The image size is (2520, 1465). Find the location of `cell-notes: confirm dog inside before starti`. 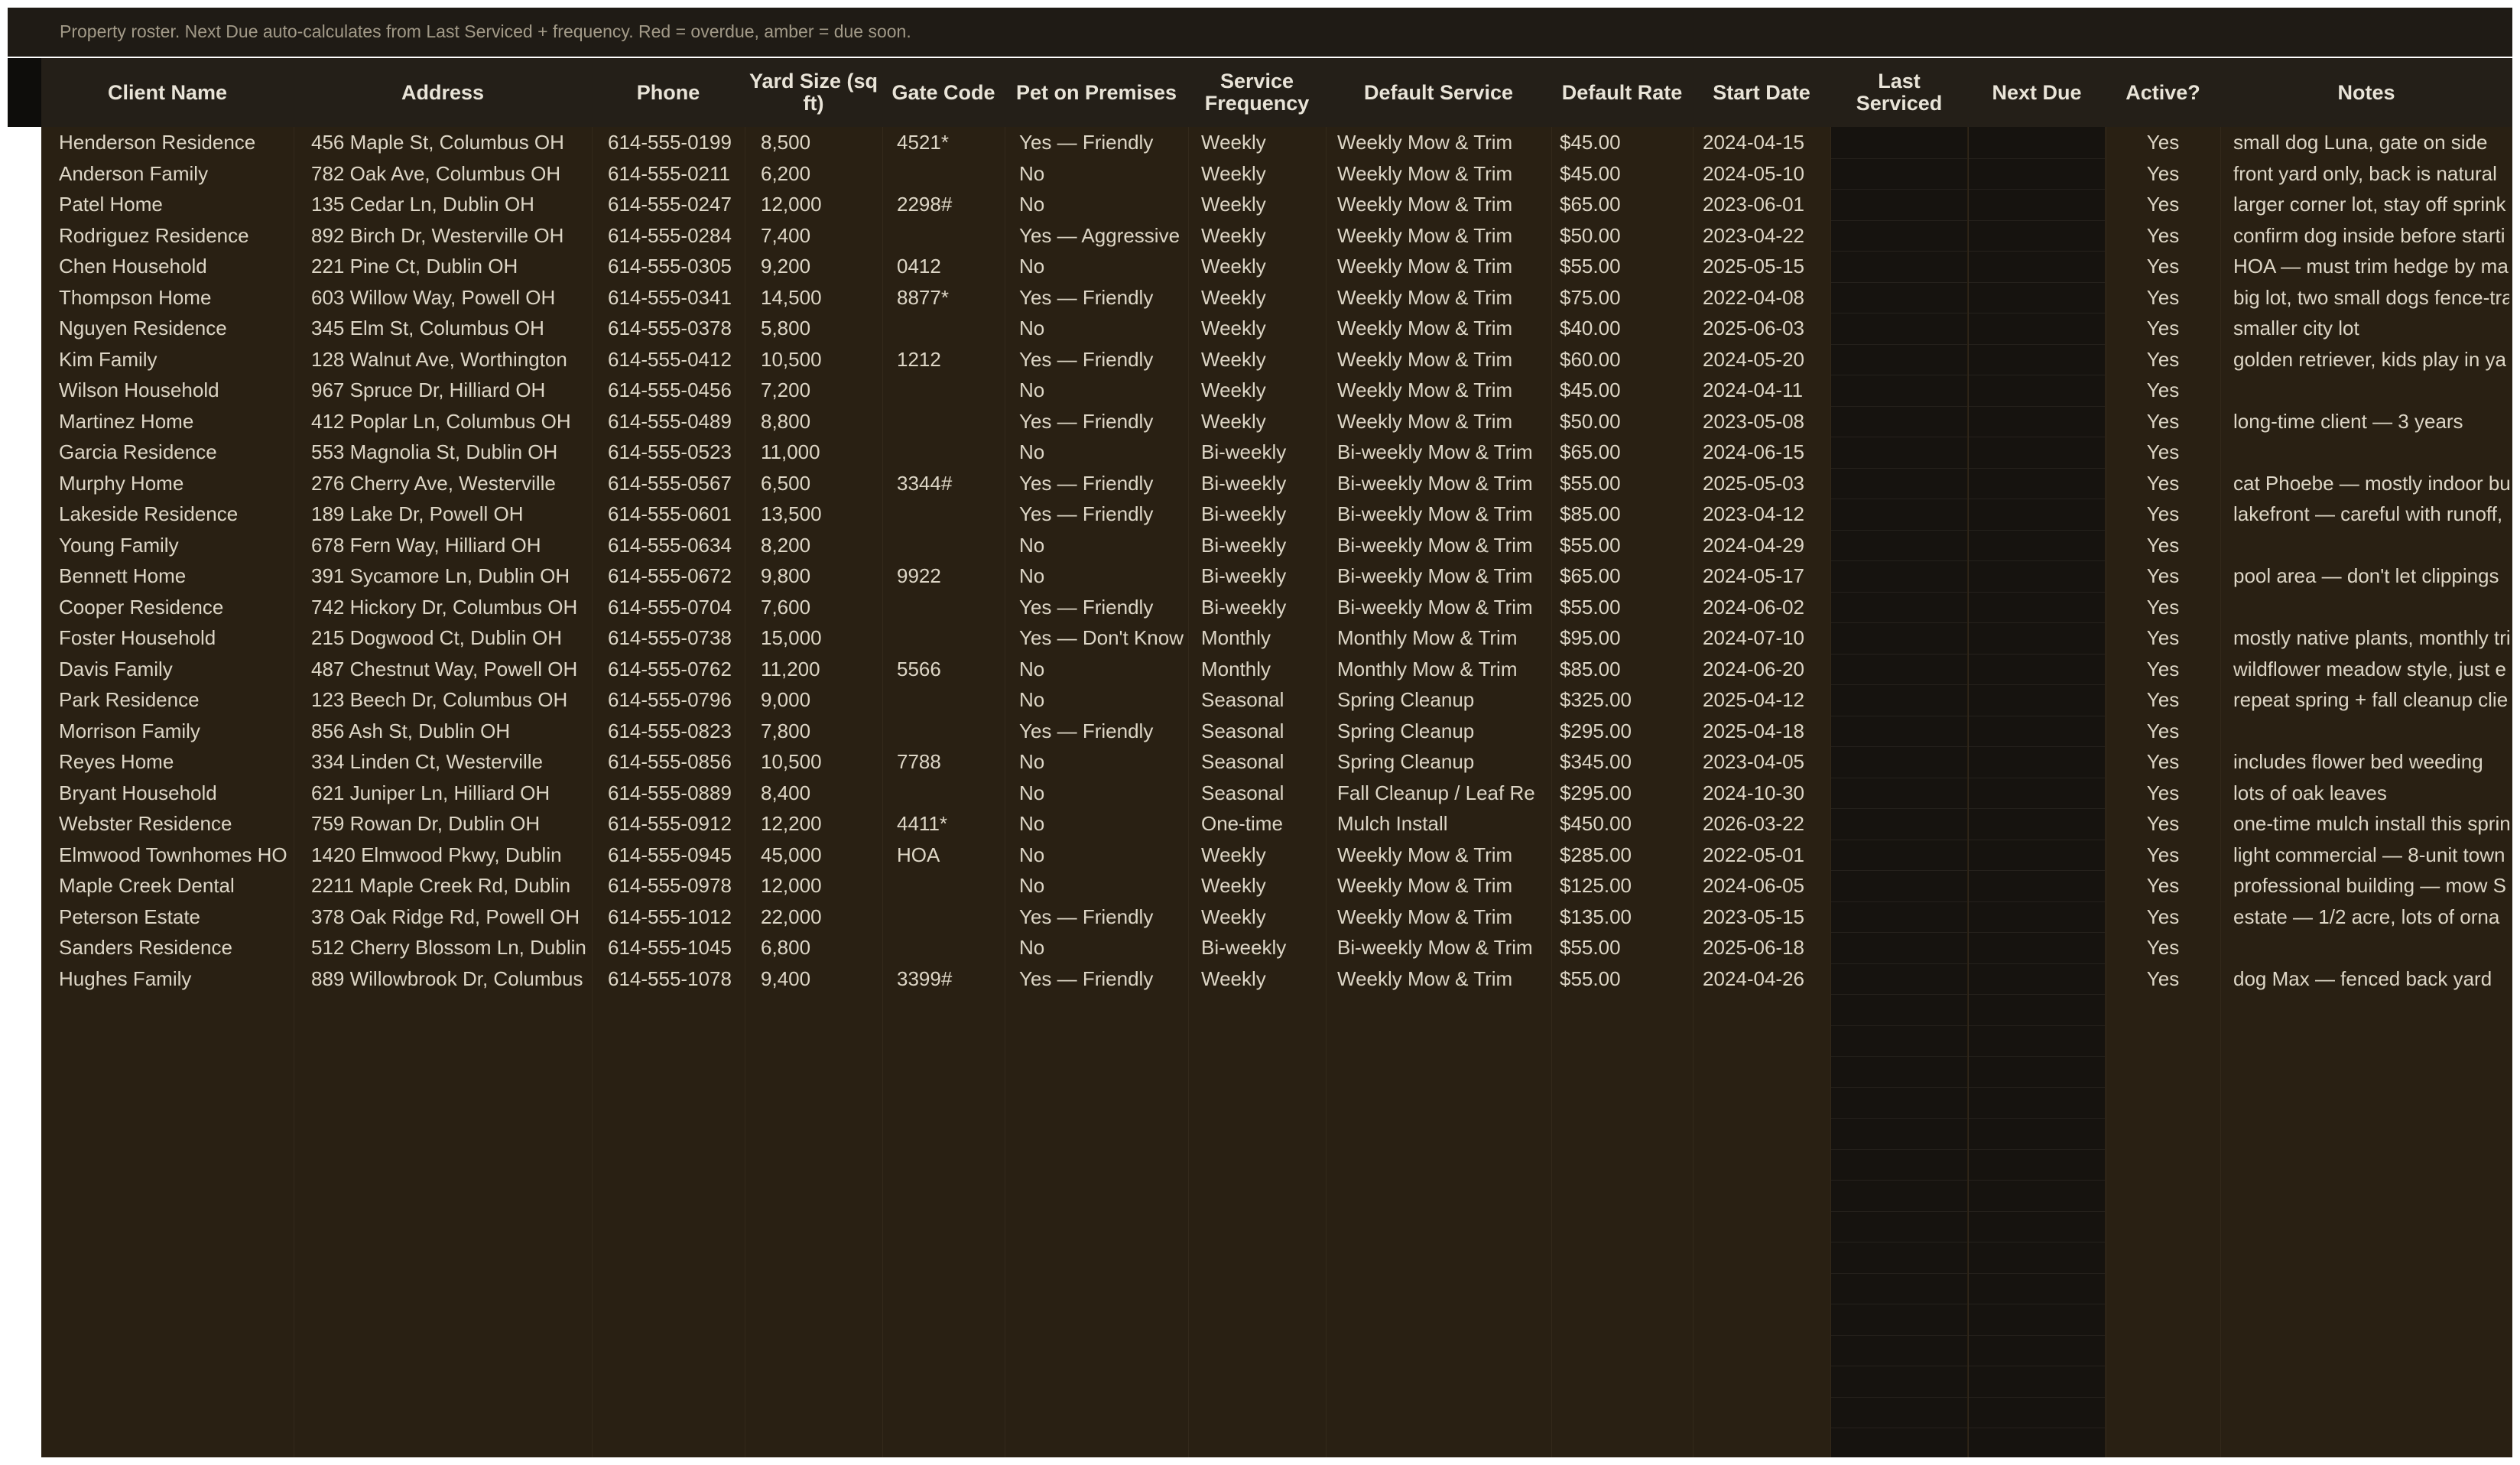

cell-notes: confirm dog inside before starti is located at coordinates (2371, 236).